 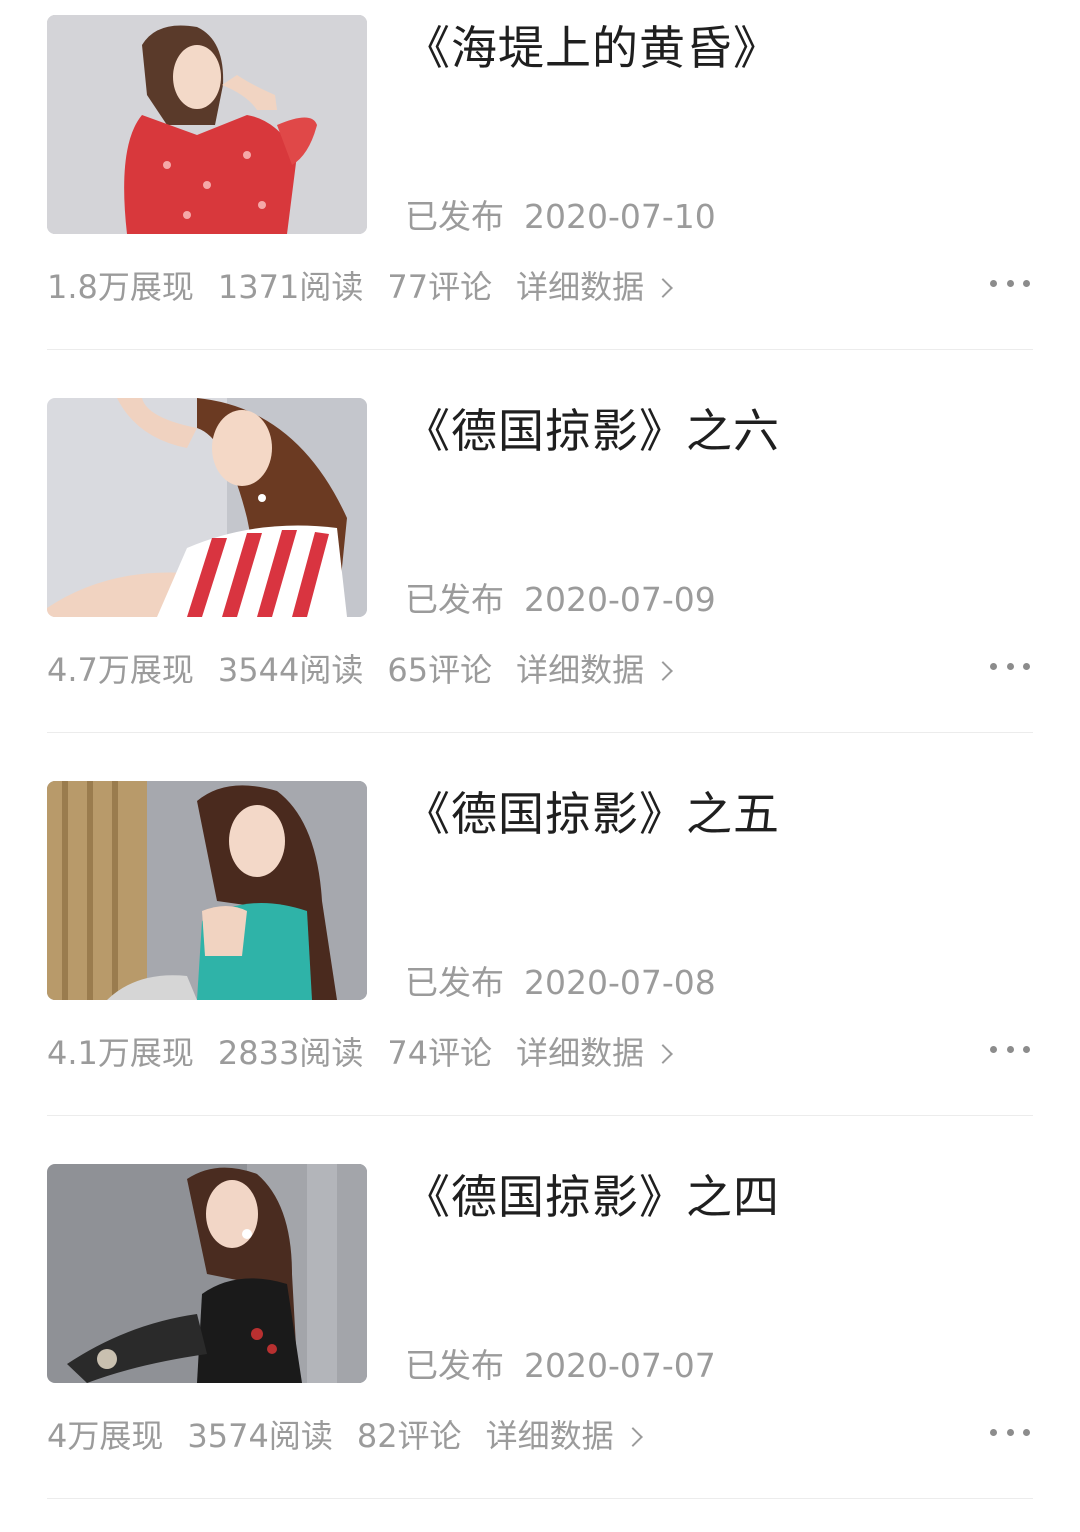 What do you see at coordinates (290, 670) in the screenshot?
I see `reads-count: 3544阅读` at bounding box center [290, 670].